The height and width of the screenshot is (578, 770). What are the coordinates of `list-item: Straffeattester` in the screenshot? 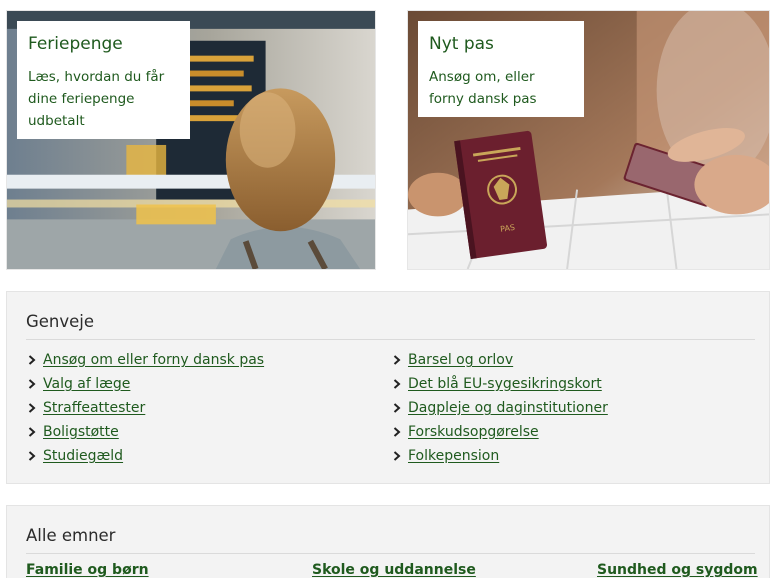 It's located at (146, 408).